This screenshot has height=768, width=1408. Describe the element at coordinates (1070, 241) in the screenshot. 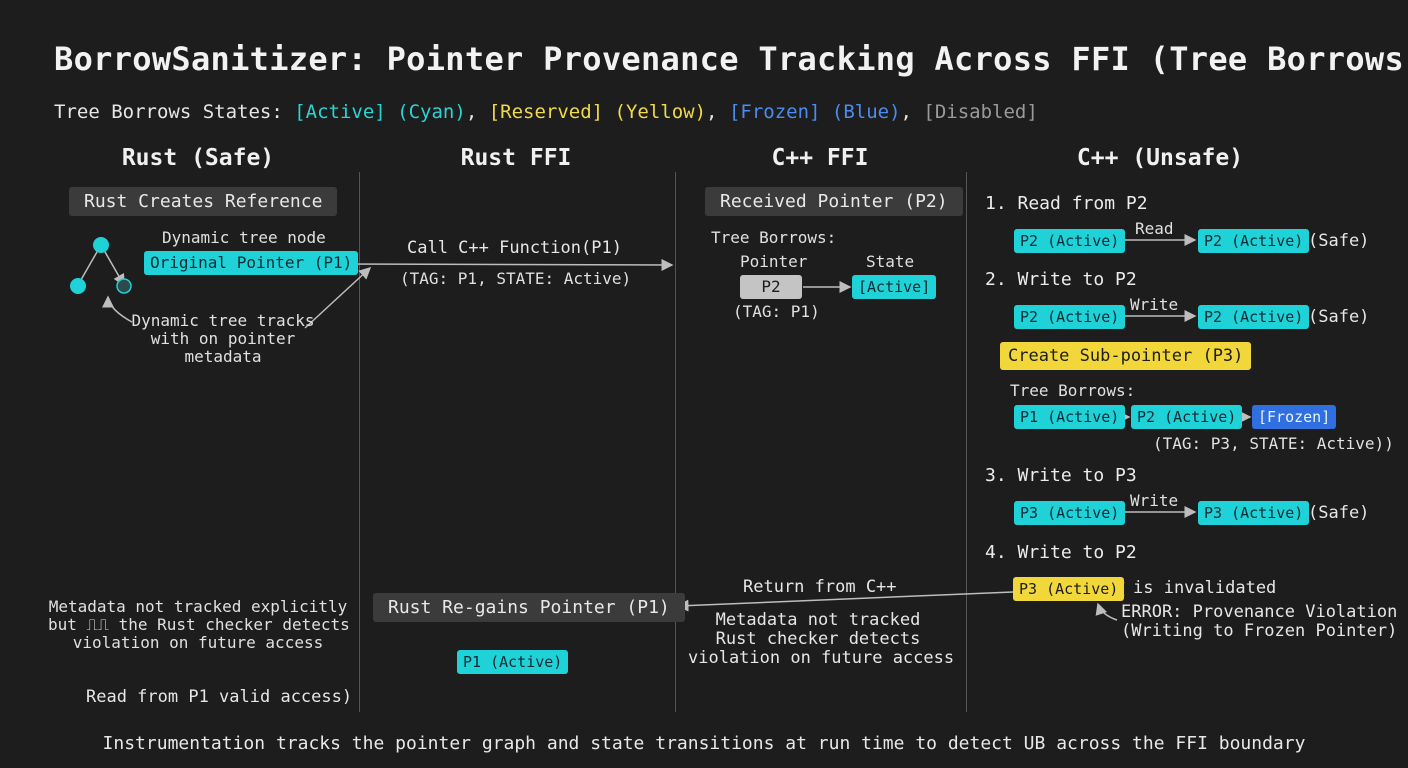

I see `step-1-from-chip: P2 (Active)` at that location.